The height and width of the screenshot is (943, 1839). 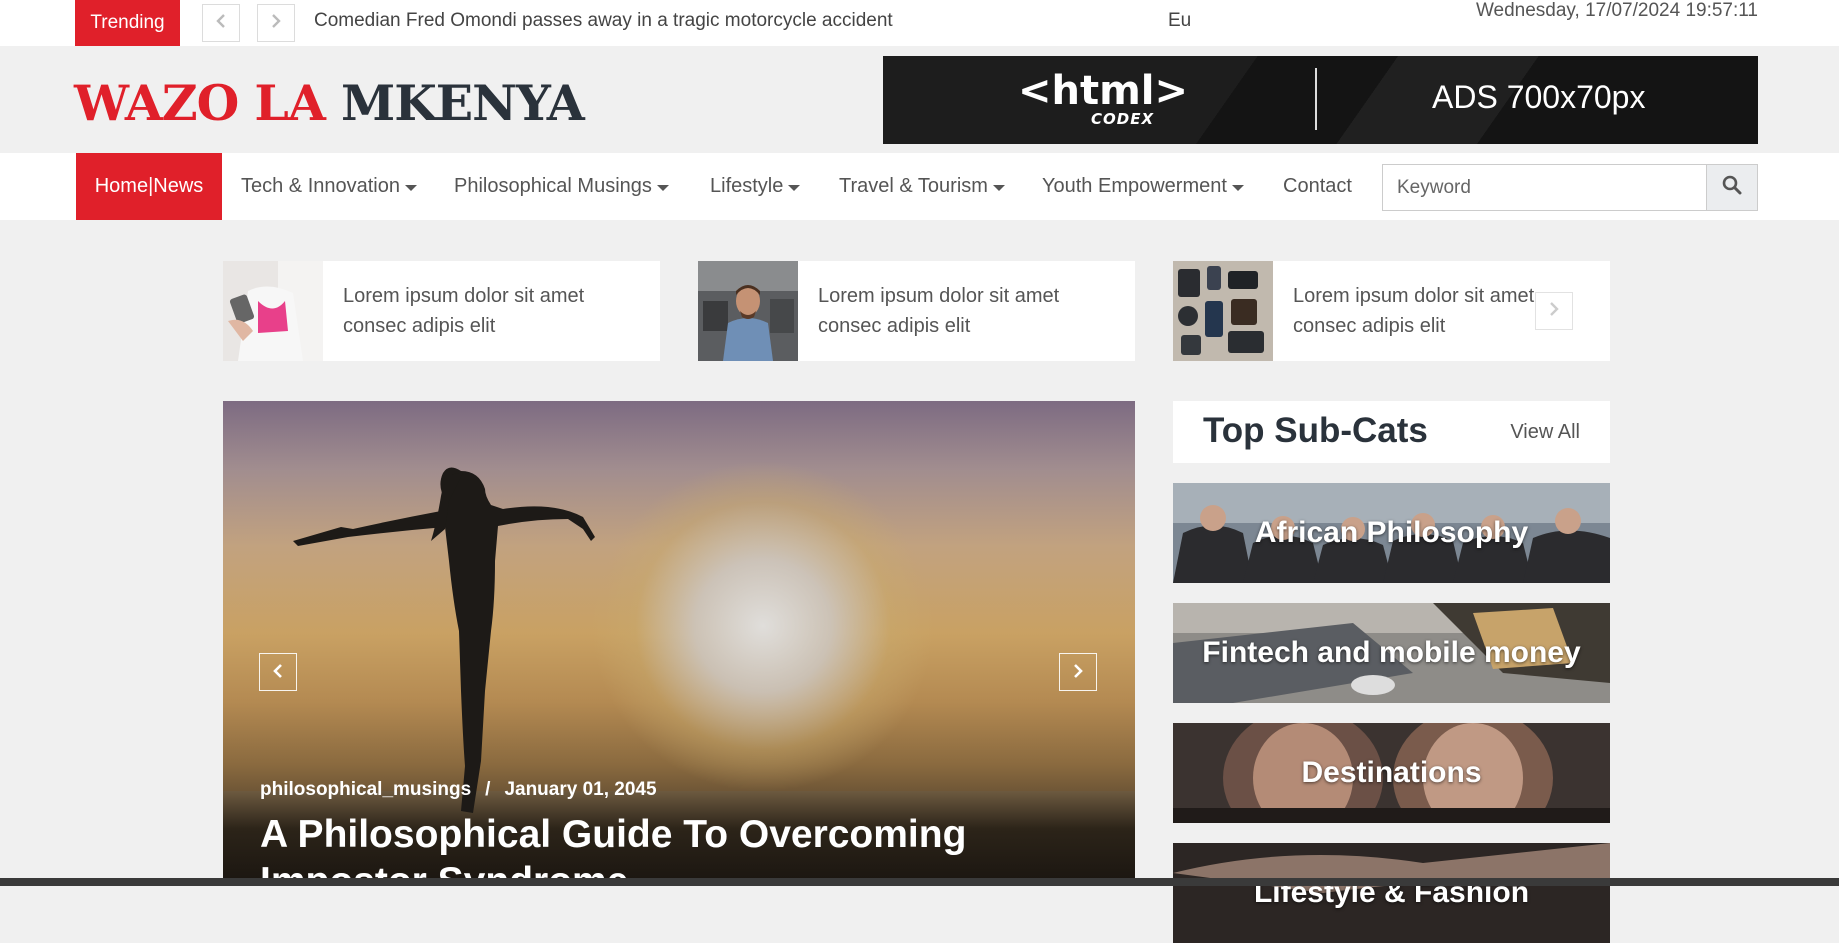 I want to click on ad-divider, so click(x=1316, y=99).